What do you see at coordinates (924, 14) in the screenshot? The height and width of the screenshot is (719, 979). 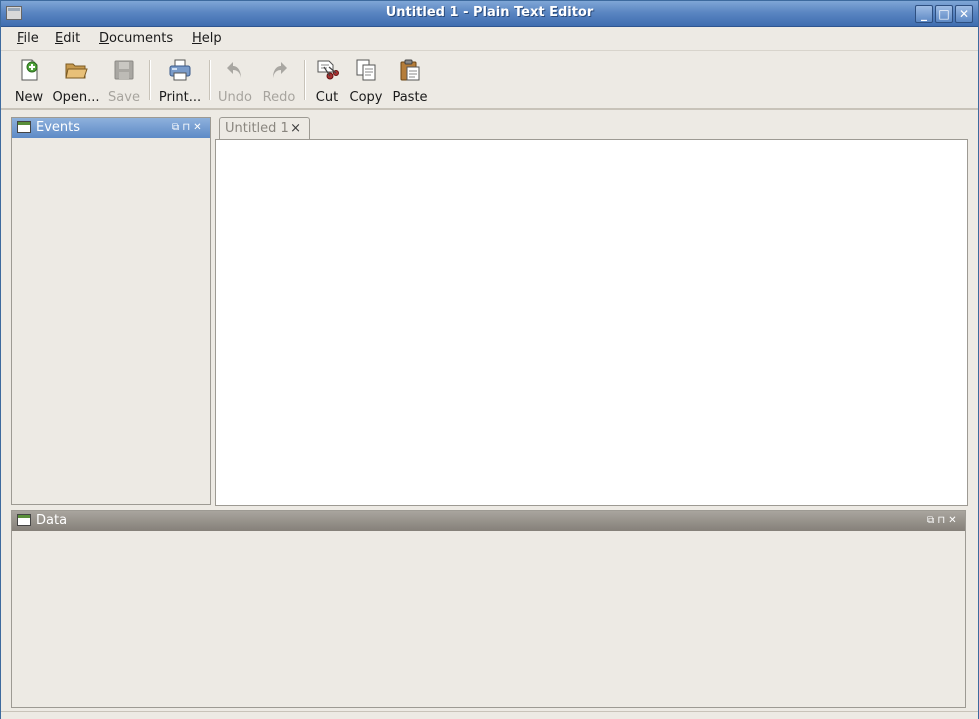 I see `minimize-button: _` at bounding box center [924, 14].